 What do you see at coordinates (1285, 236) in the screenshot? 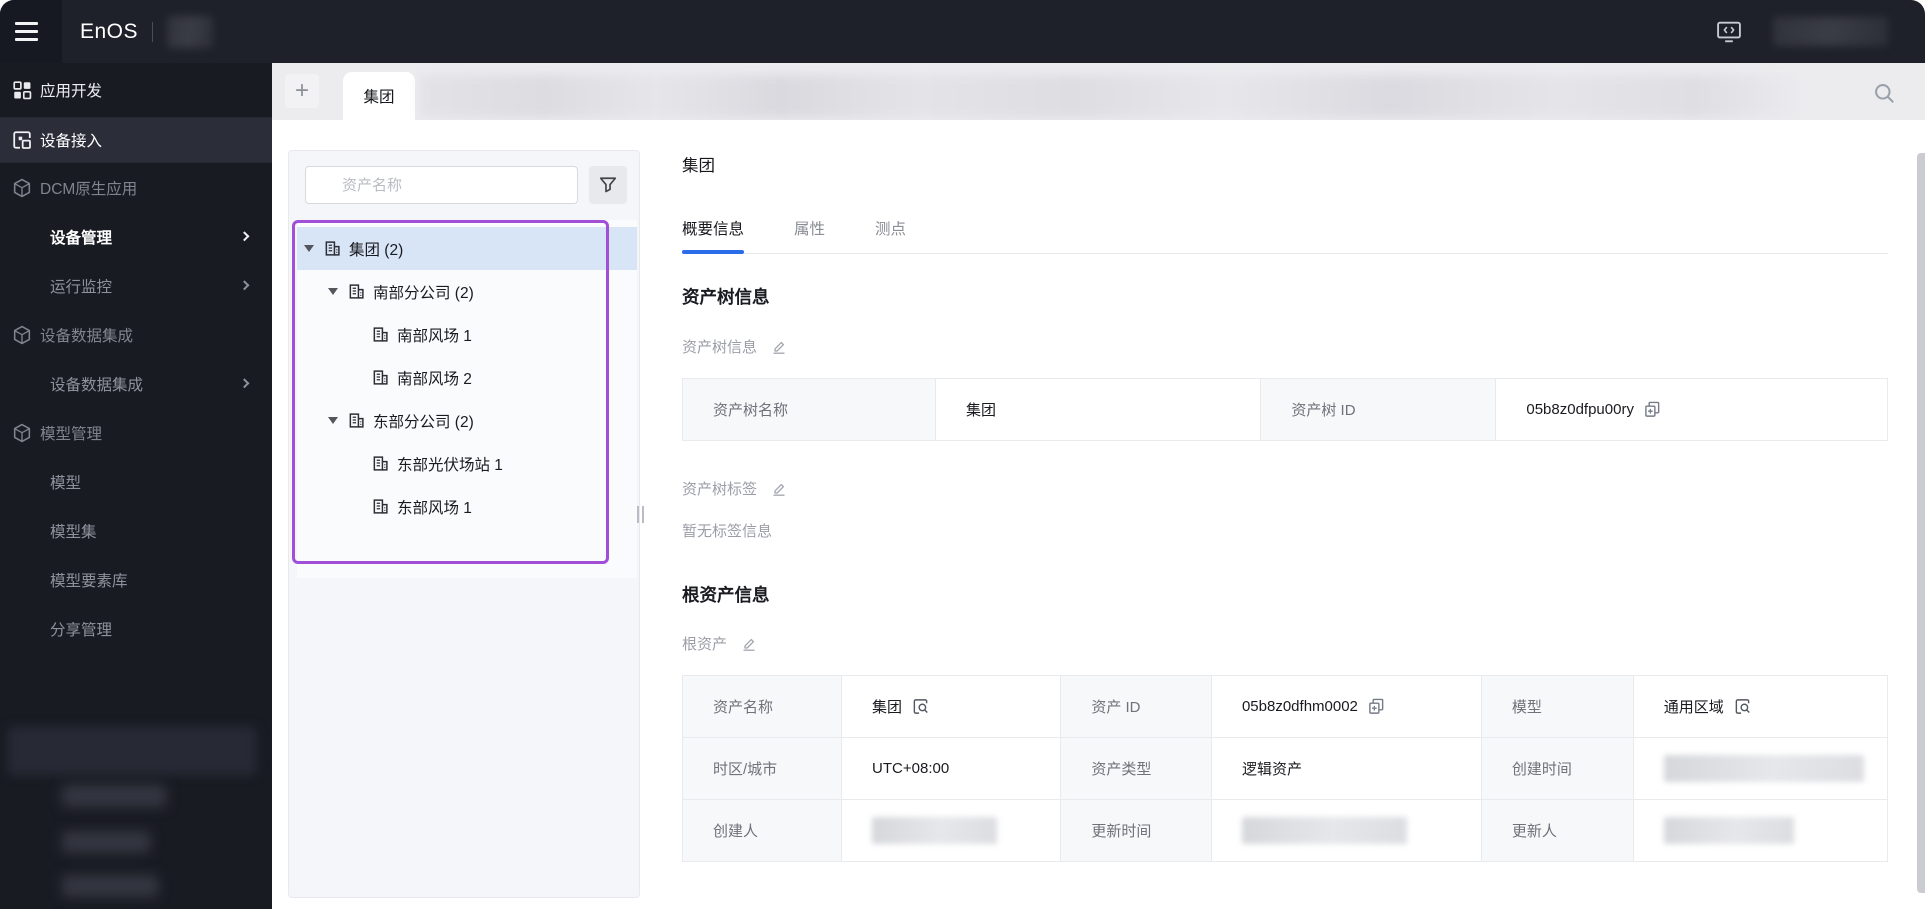
I see `detail-tabs: 概要信息 属性 测点` at bounding box center [1285, 236].